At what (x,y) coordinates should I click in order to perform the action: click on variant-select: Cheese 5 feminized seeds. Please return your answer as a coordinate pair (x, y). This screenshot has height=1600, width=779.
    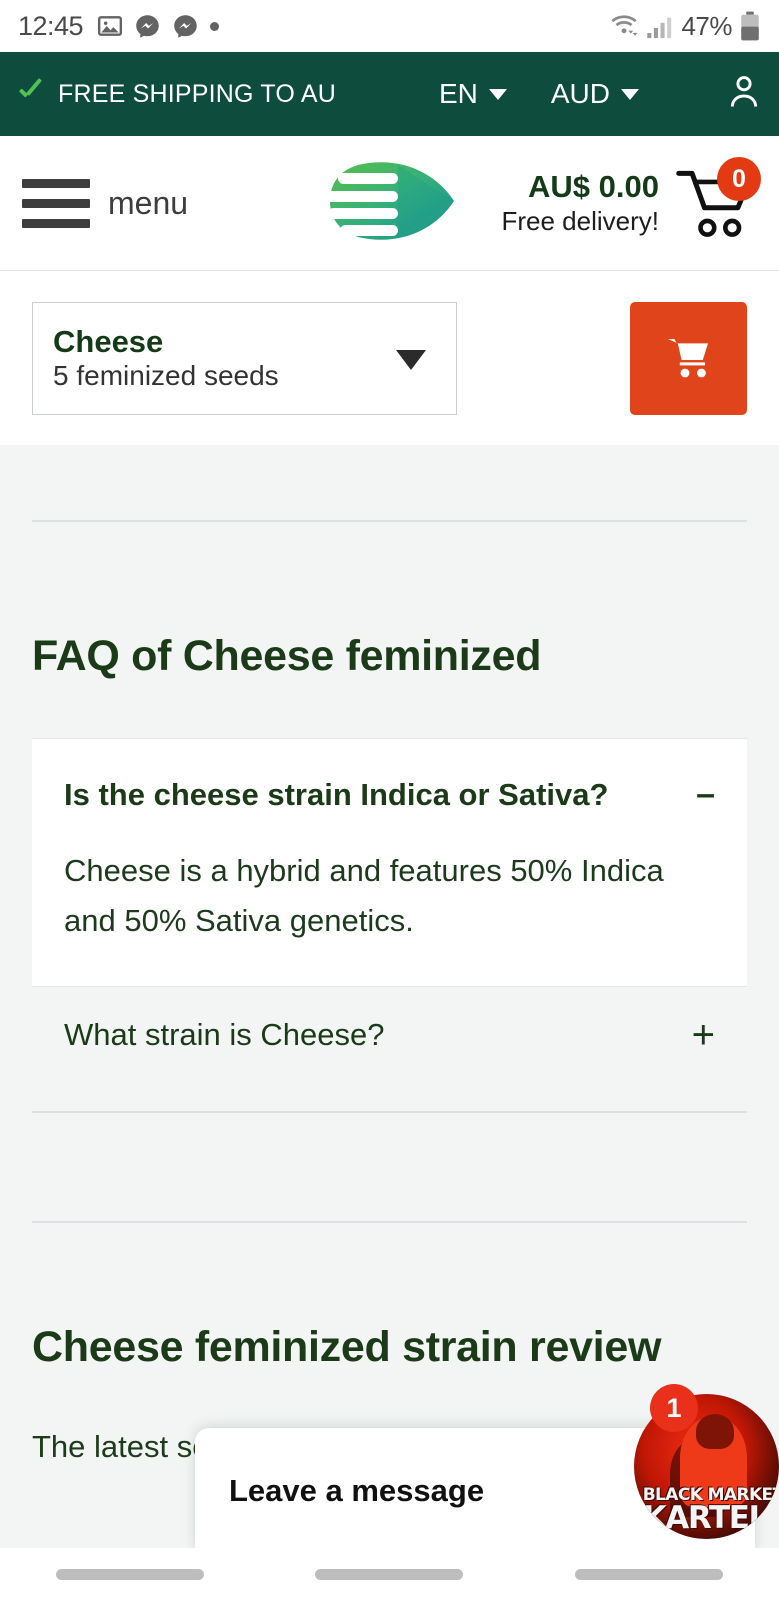
    Looking at the image, I should click on (244, 358).